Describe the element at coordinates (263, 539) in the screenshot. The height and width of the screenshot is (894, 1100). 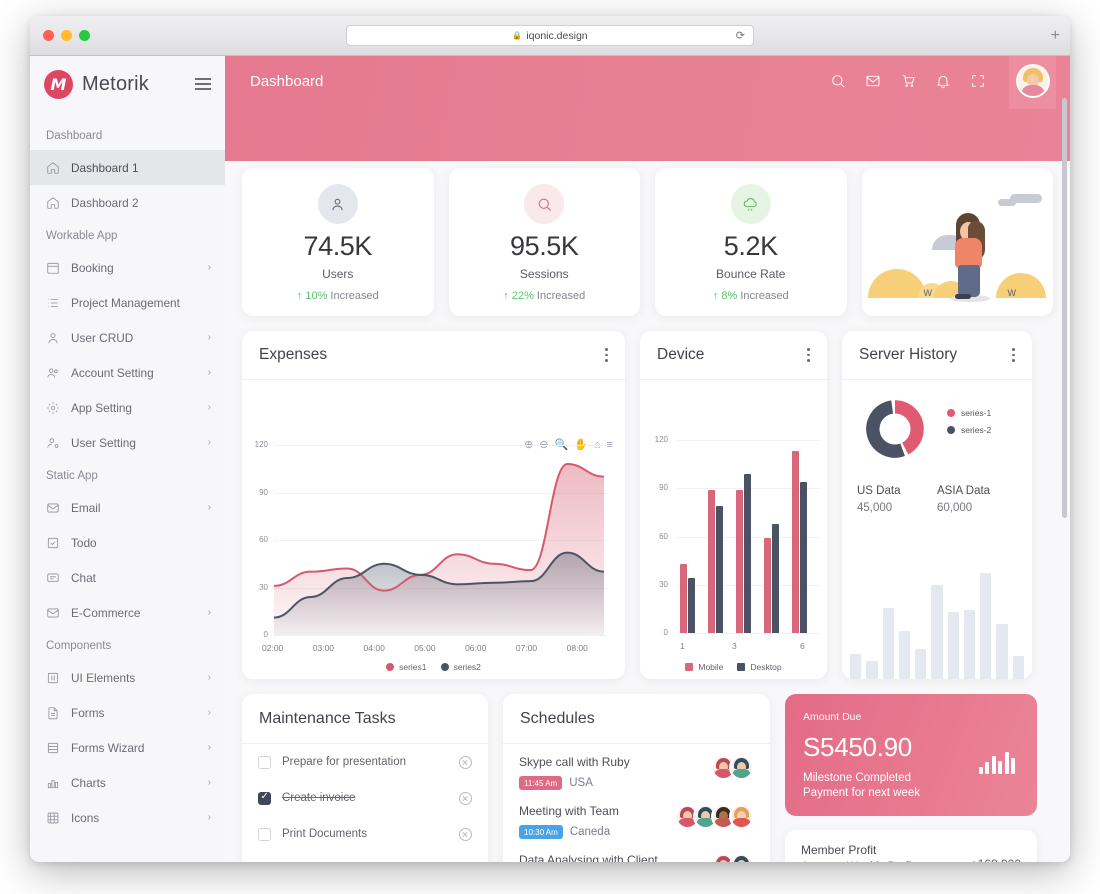
I see `y-axis-tick: 60` at that location.